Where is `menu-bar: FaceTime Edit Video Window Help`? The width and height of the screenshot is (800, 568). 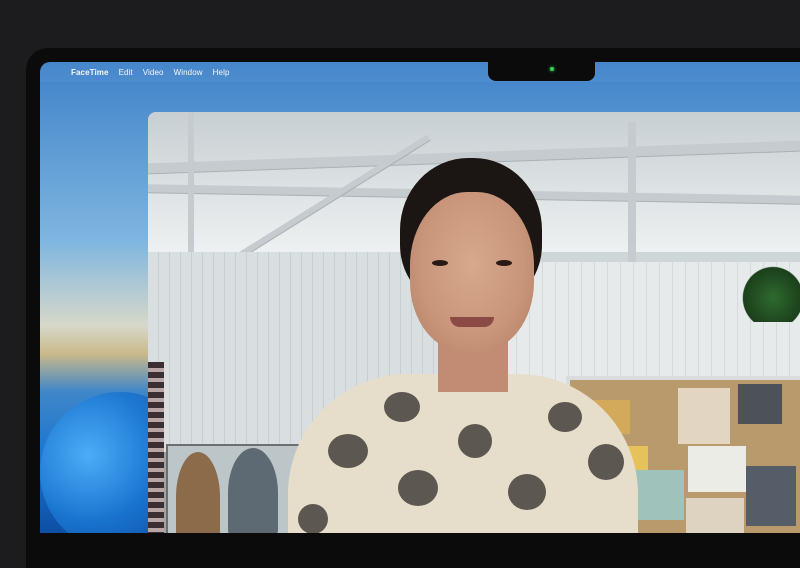 menu-bar: FaceTime Edit Video Window Help is located at coordinates (420, 72).